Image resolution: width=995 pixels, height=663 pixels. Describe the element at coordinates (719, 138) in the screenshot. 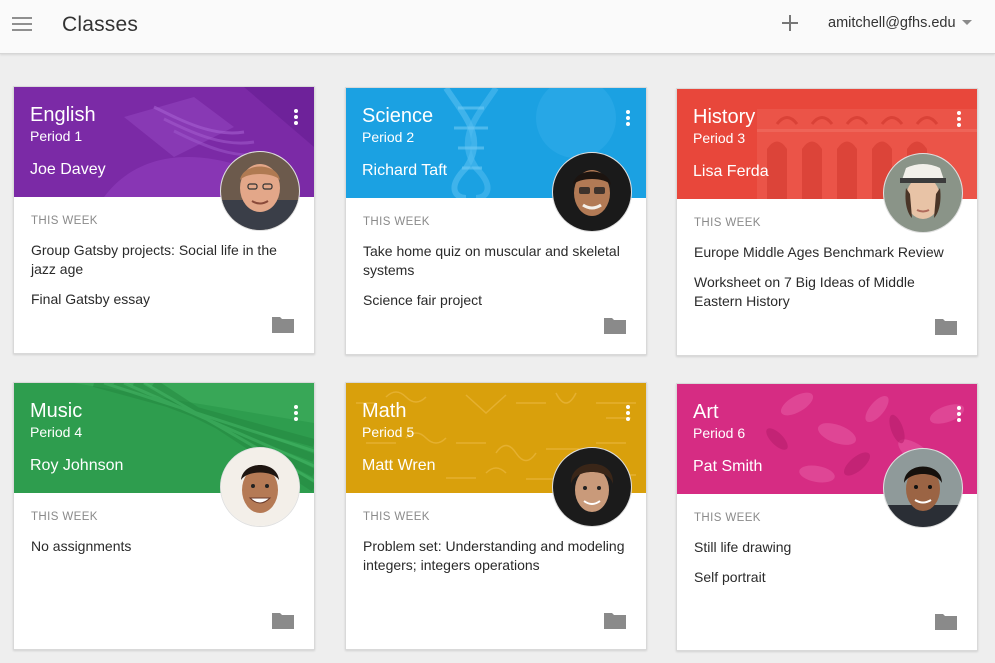

I see `class-period: Period 3` at that location.